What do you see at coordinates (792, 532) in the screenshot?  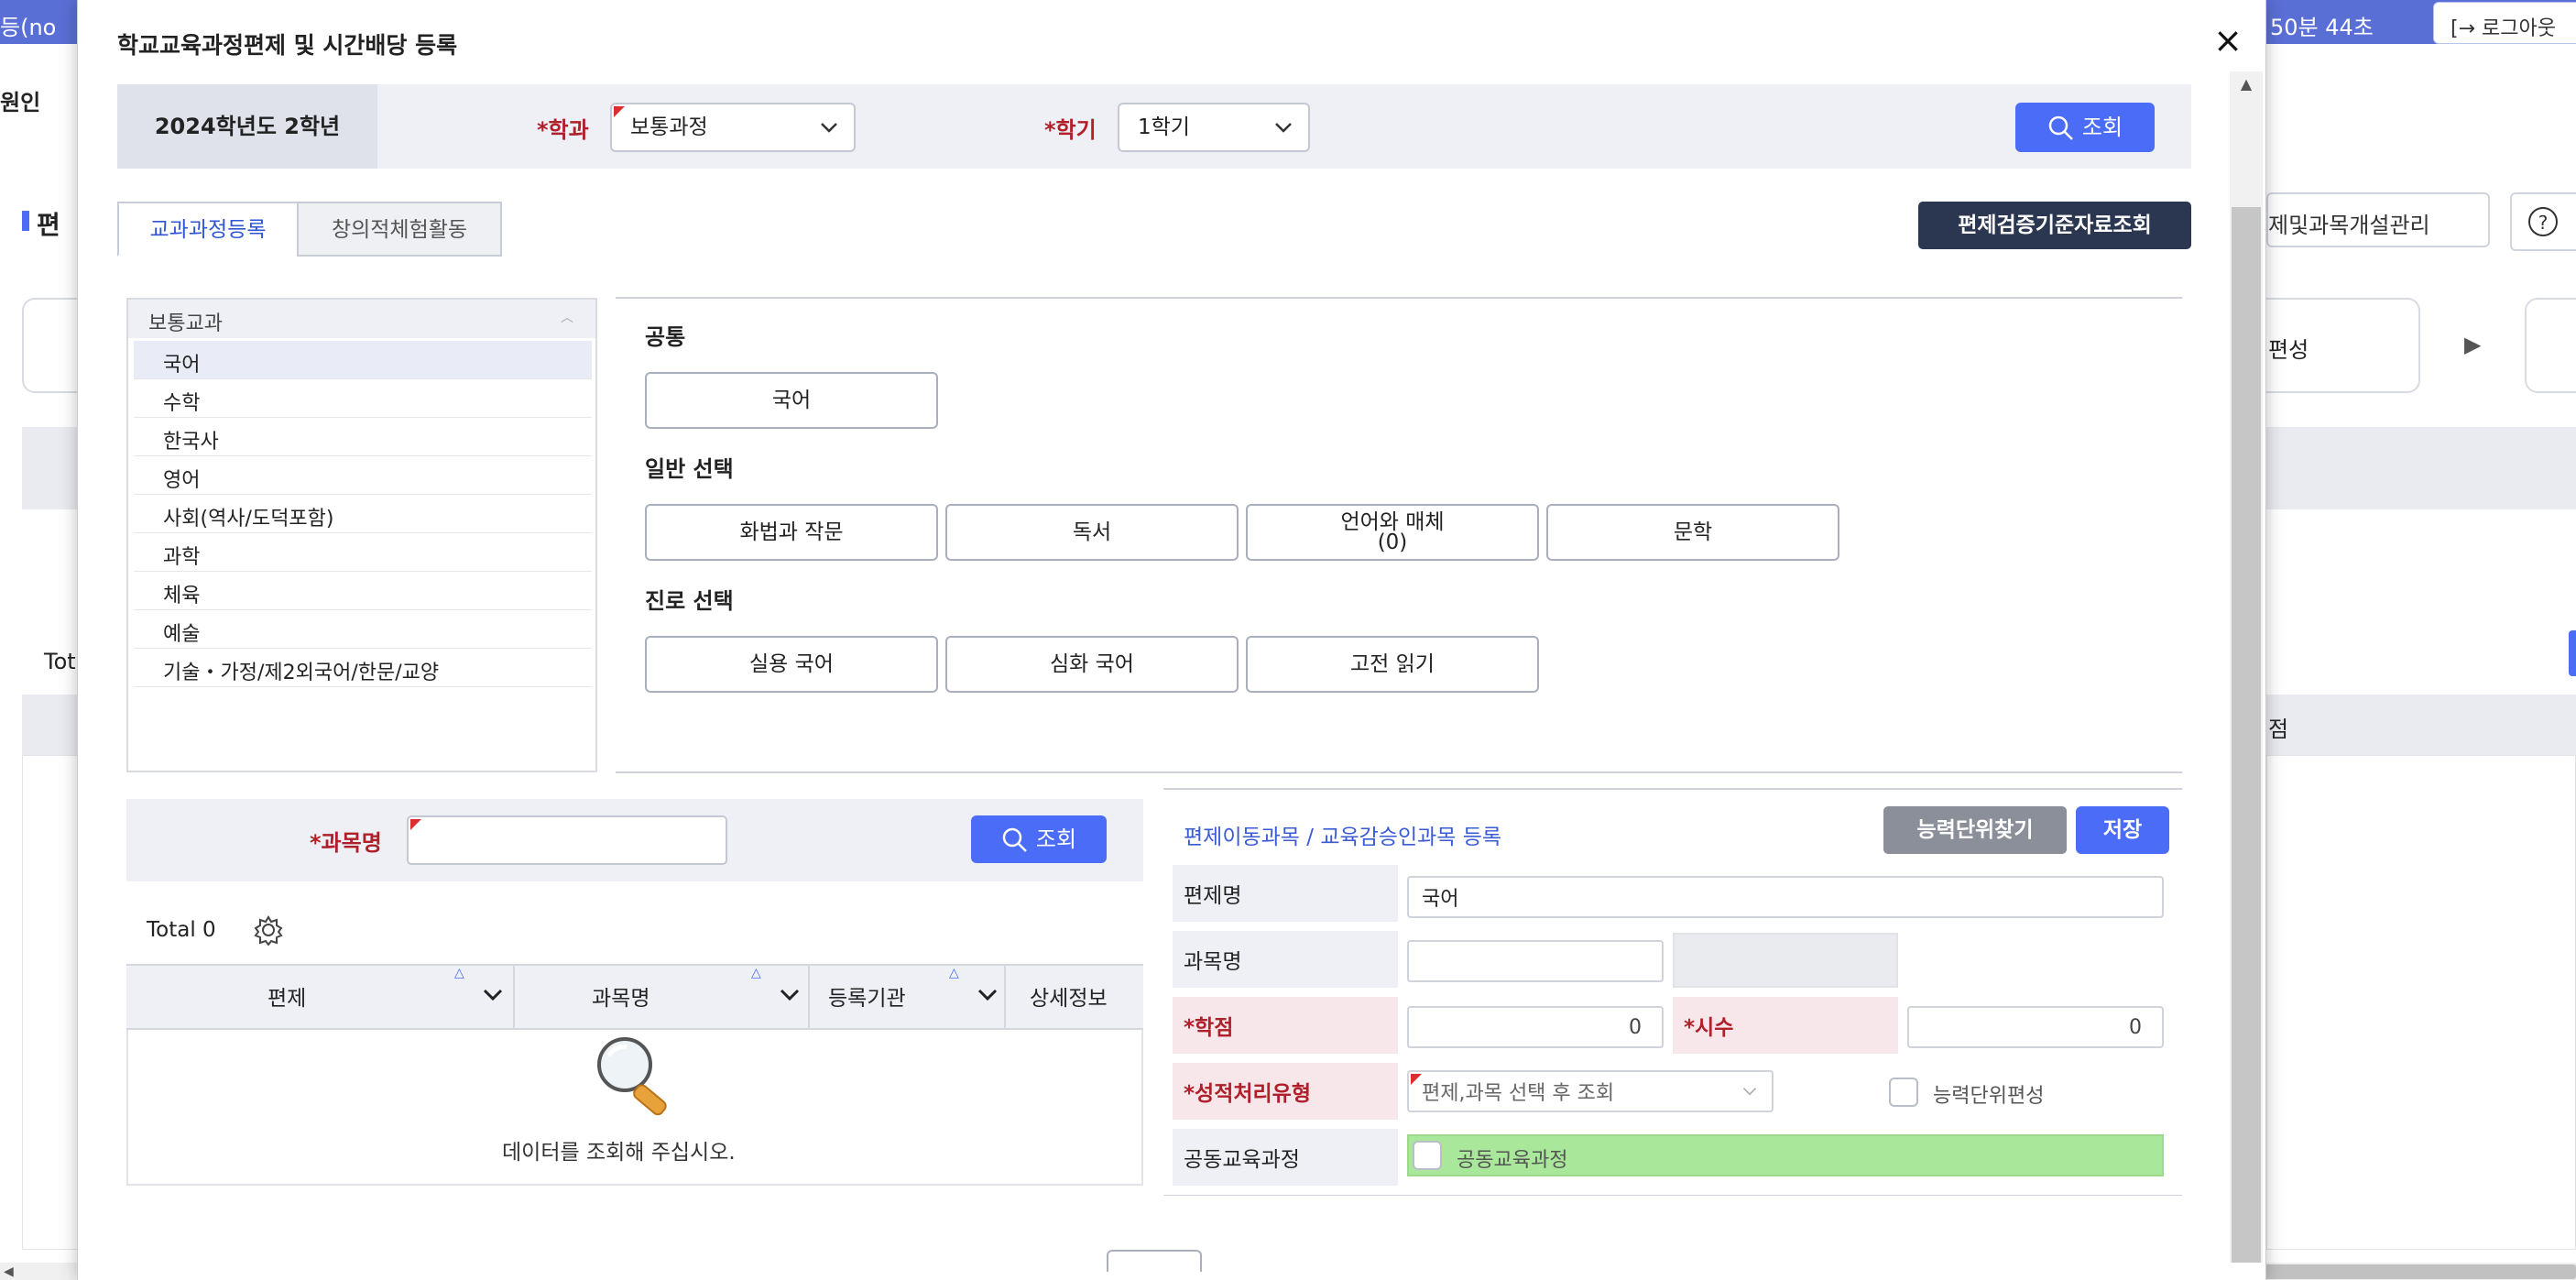 I see `subject-button: 화법과 작문` at bounding box center [792, 532].